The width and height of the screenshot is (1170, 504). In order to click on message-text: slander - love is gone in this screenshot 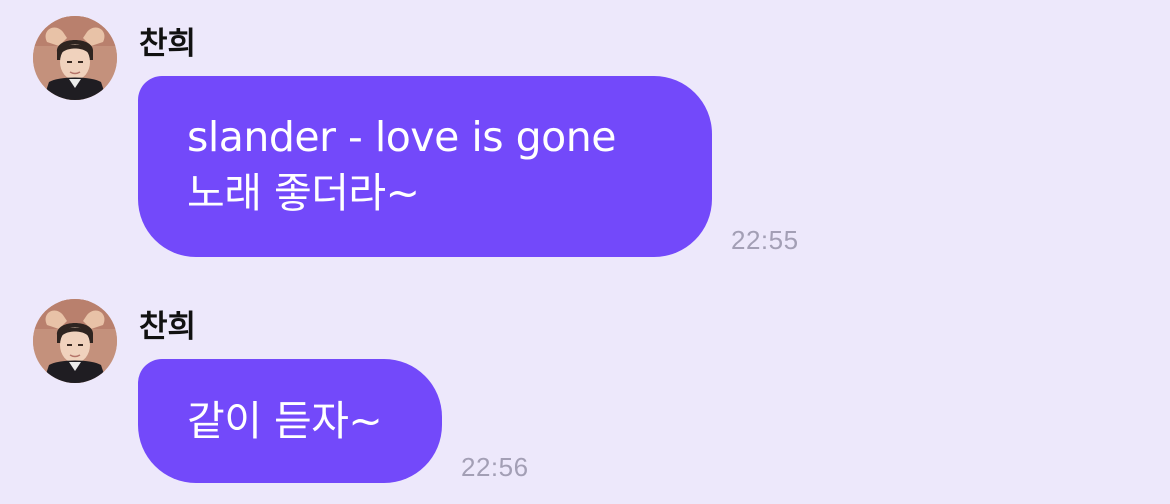, I will do `click(401, 137)`.